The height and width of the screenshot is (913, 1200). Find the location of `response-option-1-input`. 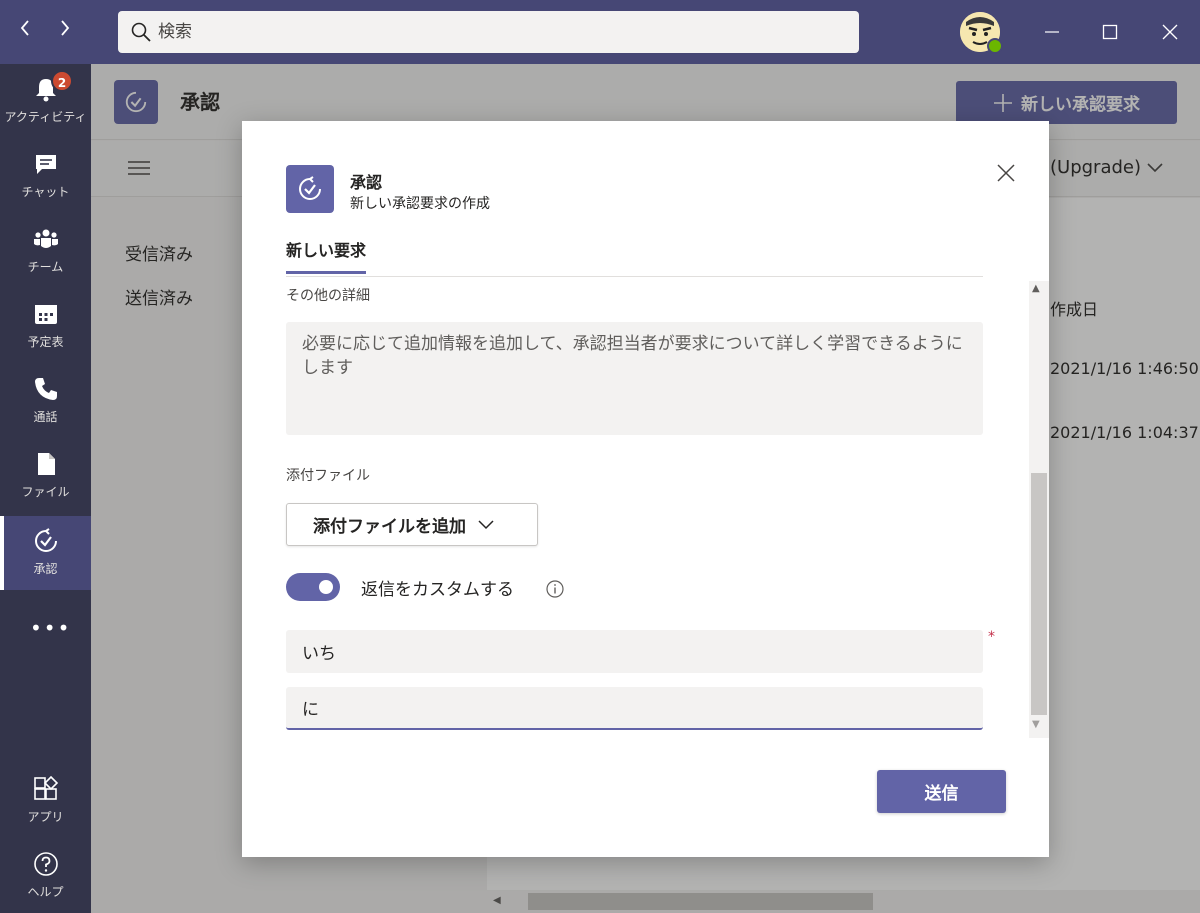

response-option-1-input is located at coordinates (634, 651).